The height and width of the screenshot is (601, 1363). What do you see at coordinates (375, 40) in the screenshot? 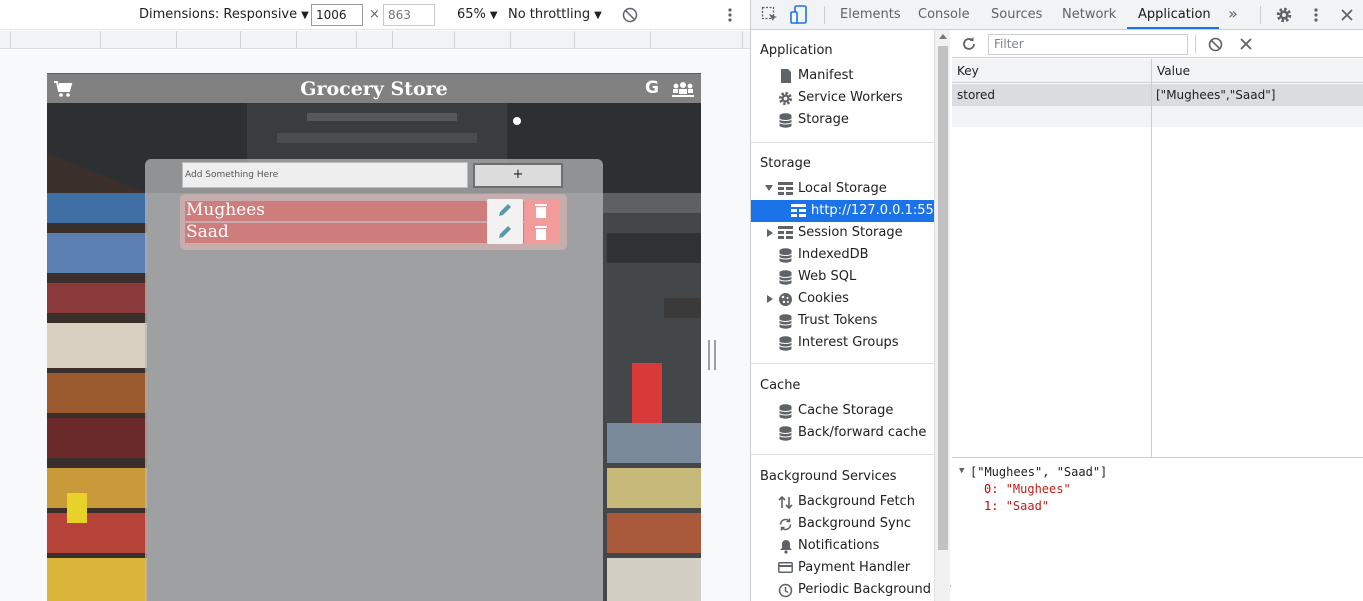
I see `media-query-ruler` at bounding box center [375, 40].